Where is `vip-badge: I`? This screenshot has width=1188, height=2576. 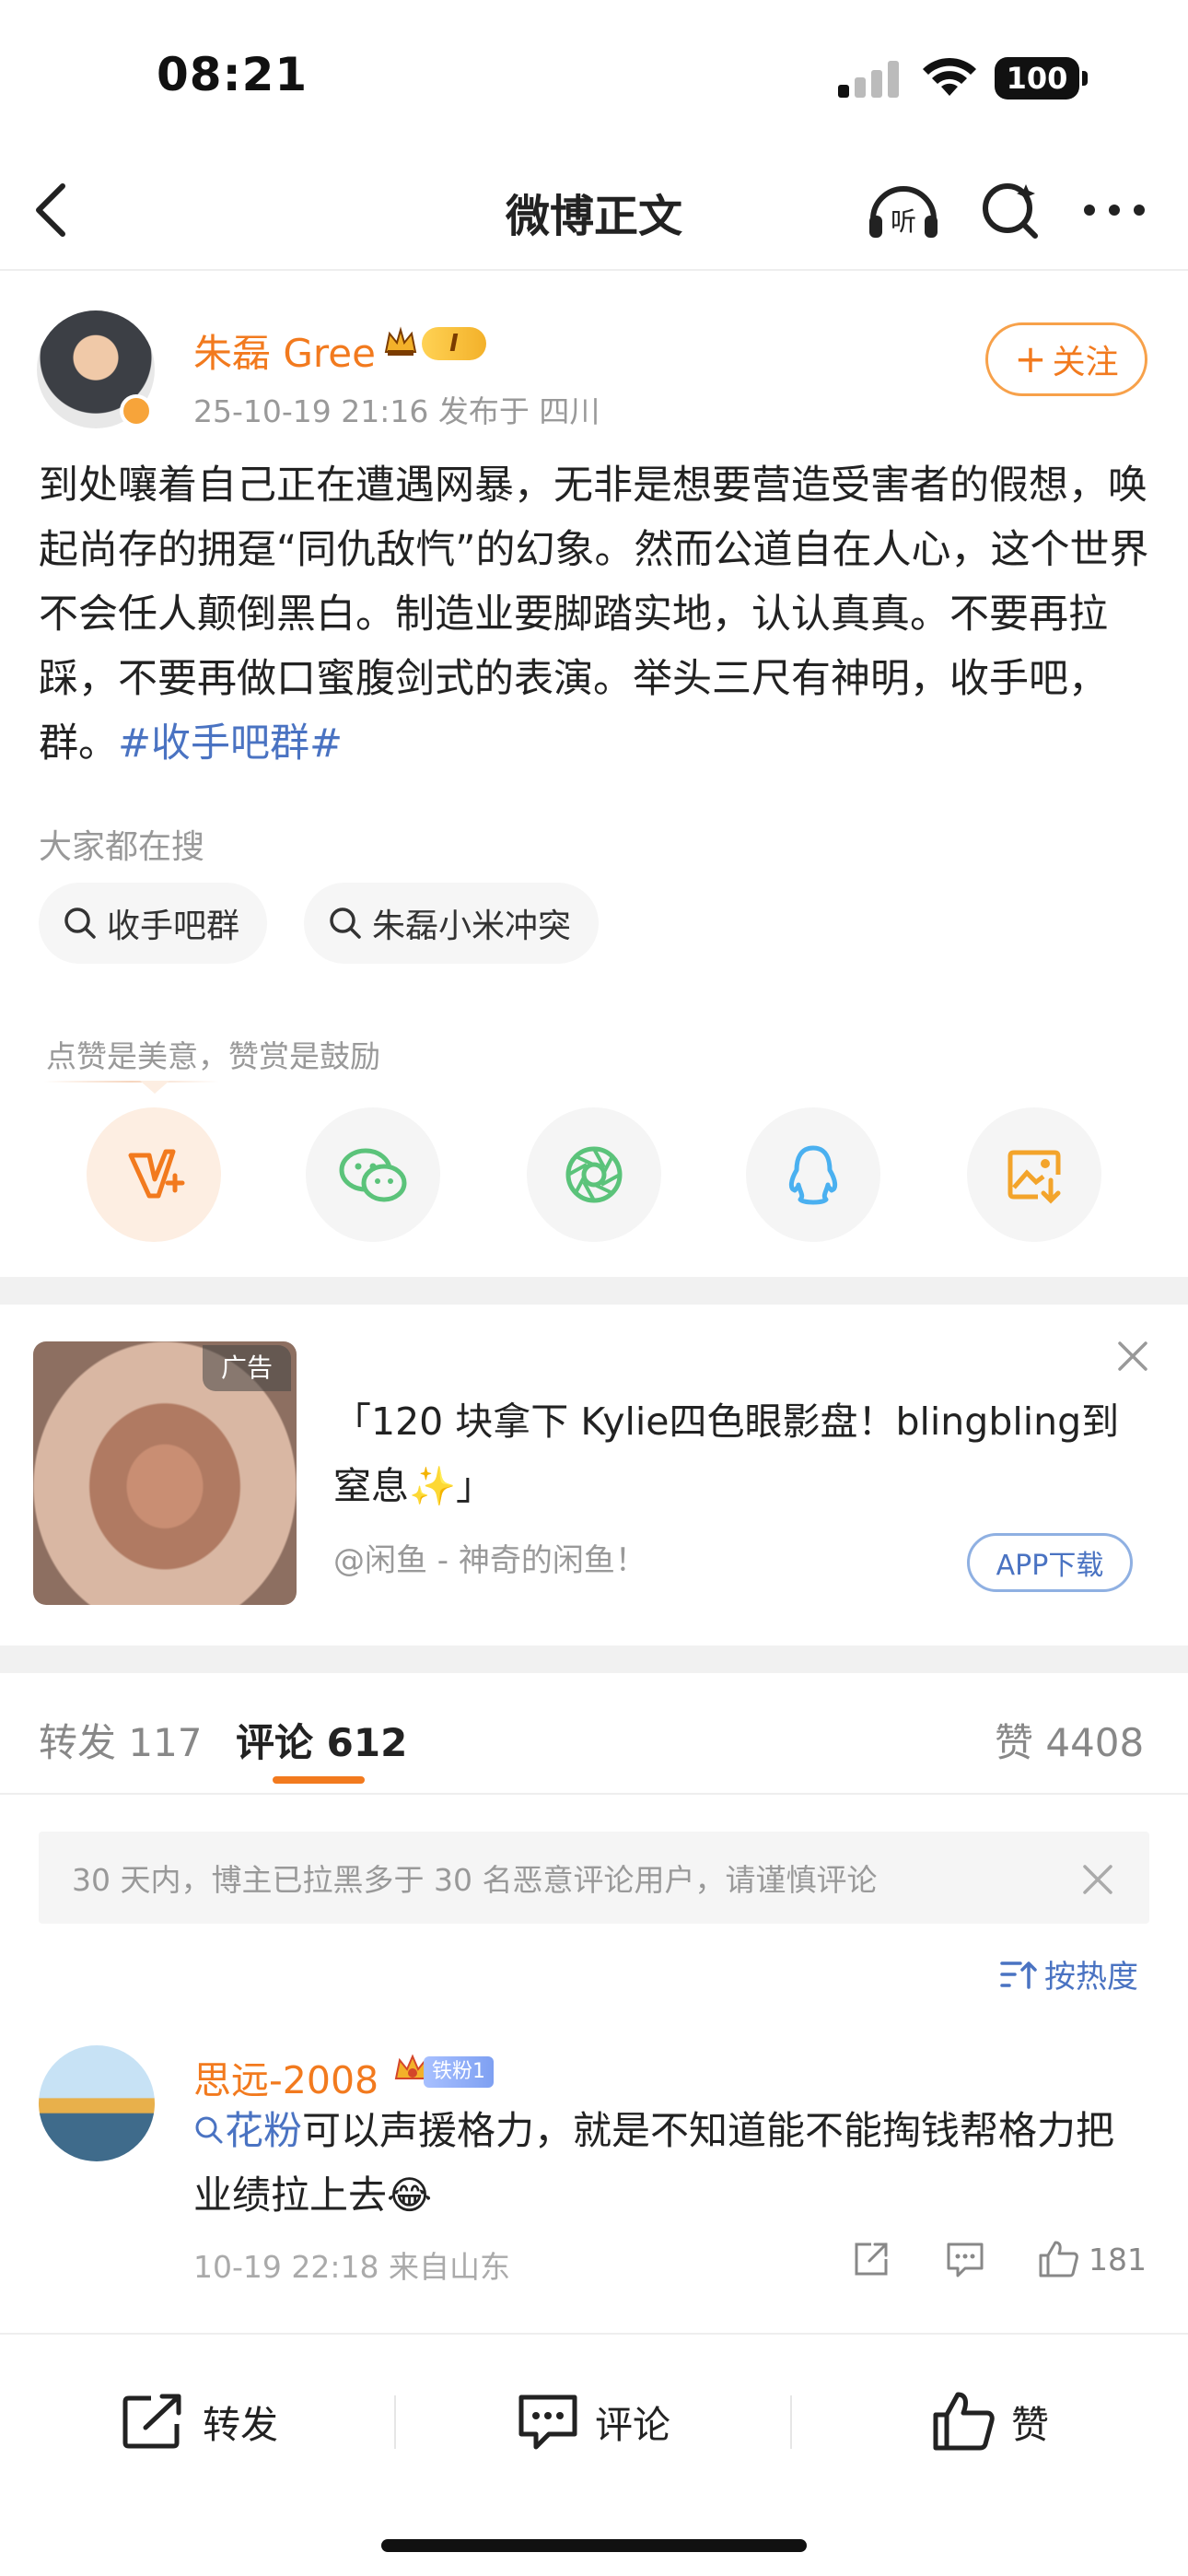 vip-badge: I is located at coordinates (454, 343).